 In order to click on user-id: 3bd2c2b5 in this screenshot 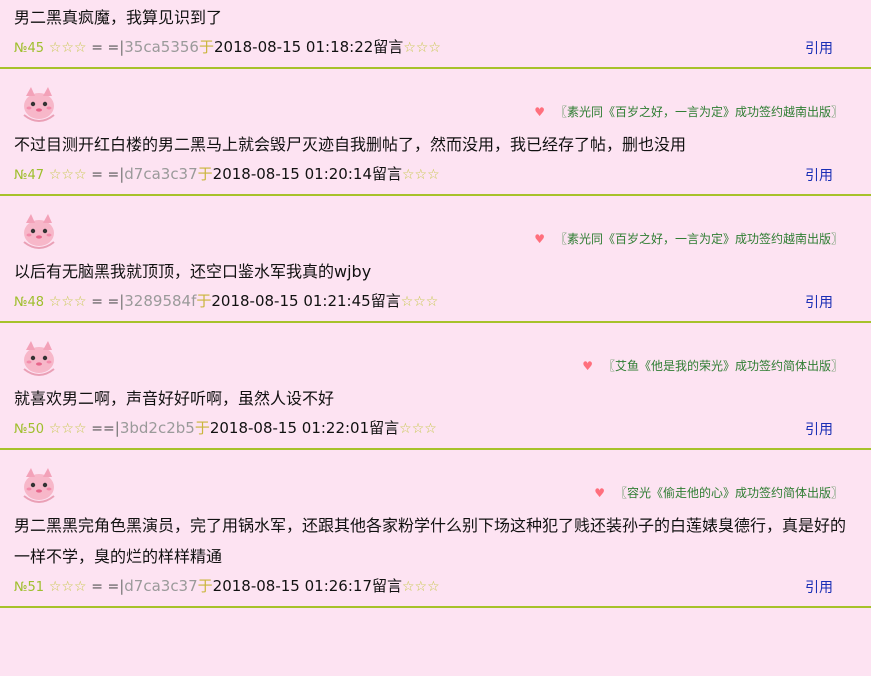, I will do `click(157, 428)`.